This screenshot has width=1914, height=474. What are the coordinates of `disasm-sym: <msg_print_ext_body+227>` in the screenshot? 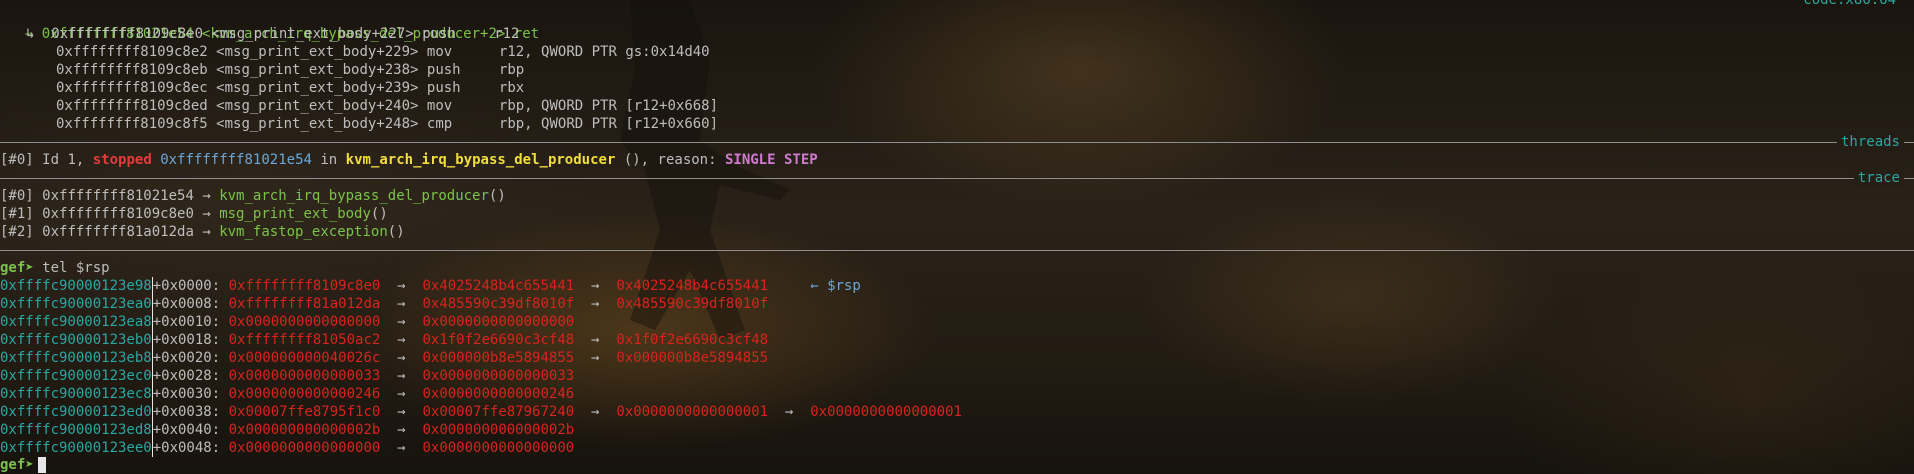 It's located at (312, 34).